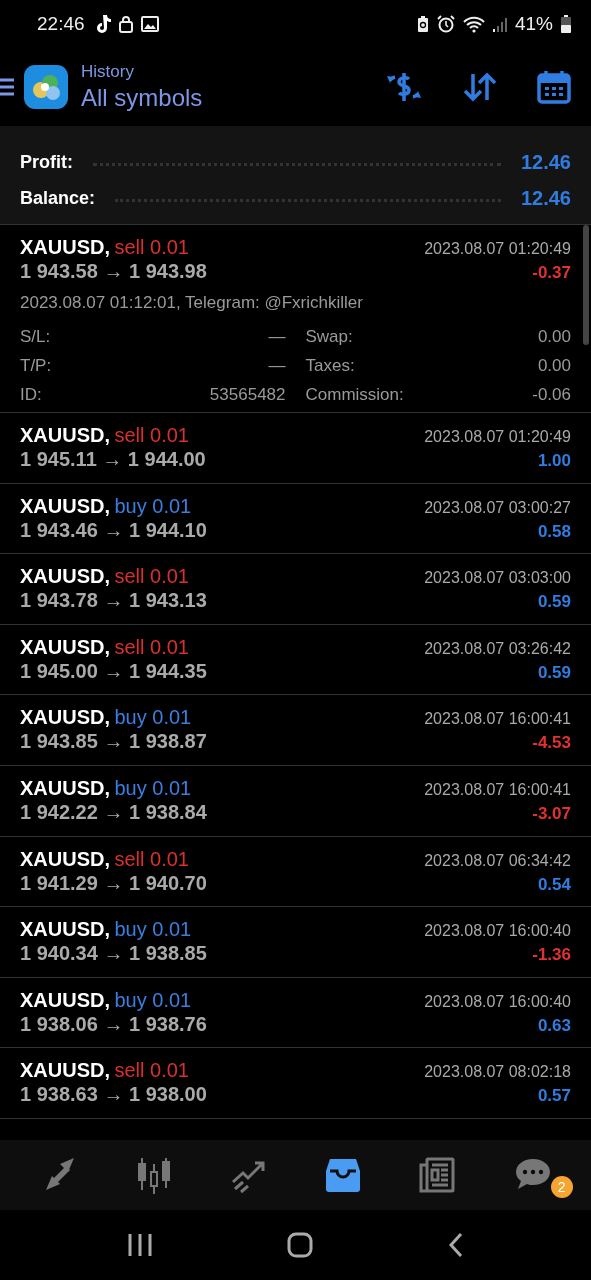 The image size is (591, 1280). Describe the element at coordinates (354, 394) in the screenshot. I see `detail-label: Commission:` at that location.